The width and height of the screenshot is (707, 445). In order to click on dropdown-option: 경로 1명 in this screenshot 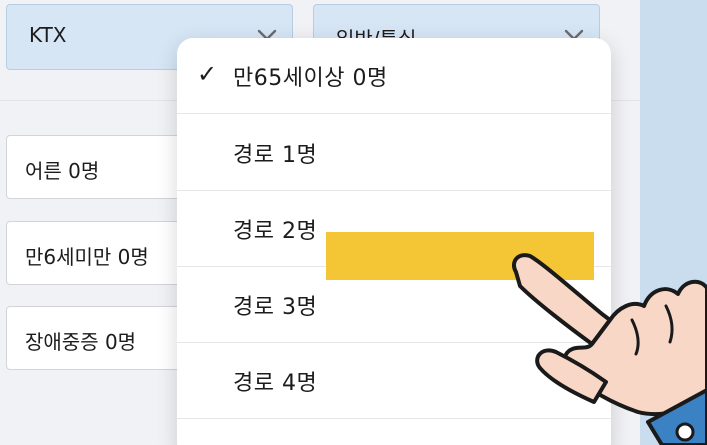, I will do `click(394, 153)`.